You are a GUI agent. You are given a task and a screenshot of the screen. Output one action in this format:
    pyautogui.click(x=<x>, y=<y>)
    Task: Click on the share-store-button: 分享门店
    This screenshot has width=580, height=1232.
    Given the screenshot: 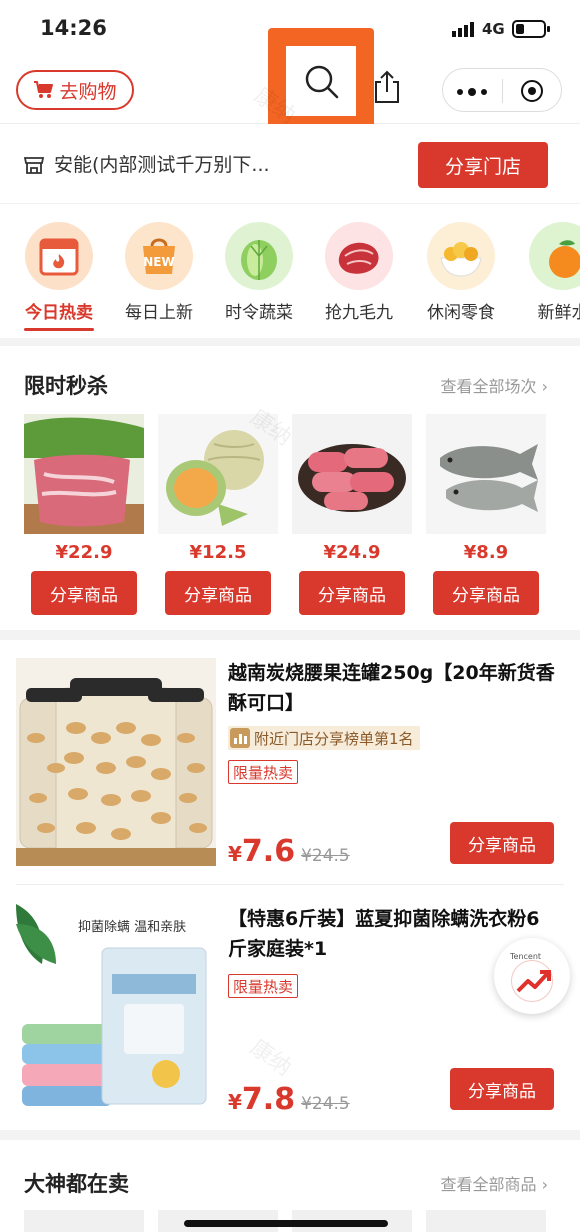 What is the action you would take?
    pyautogui.click(x=483, y=165)
    